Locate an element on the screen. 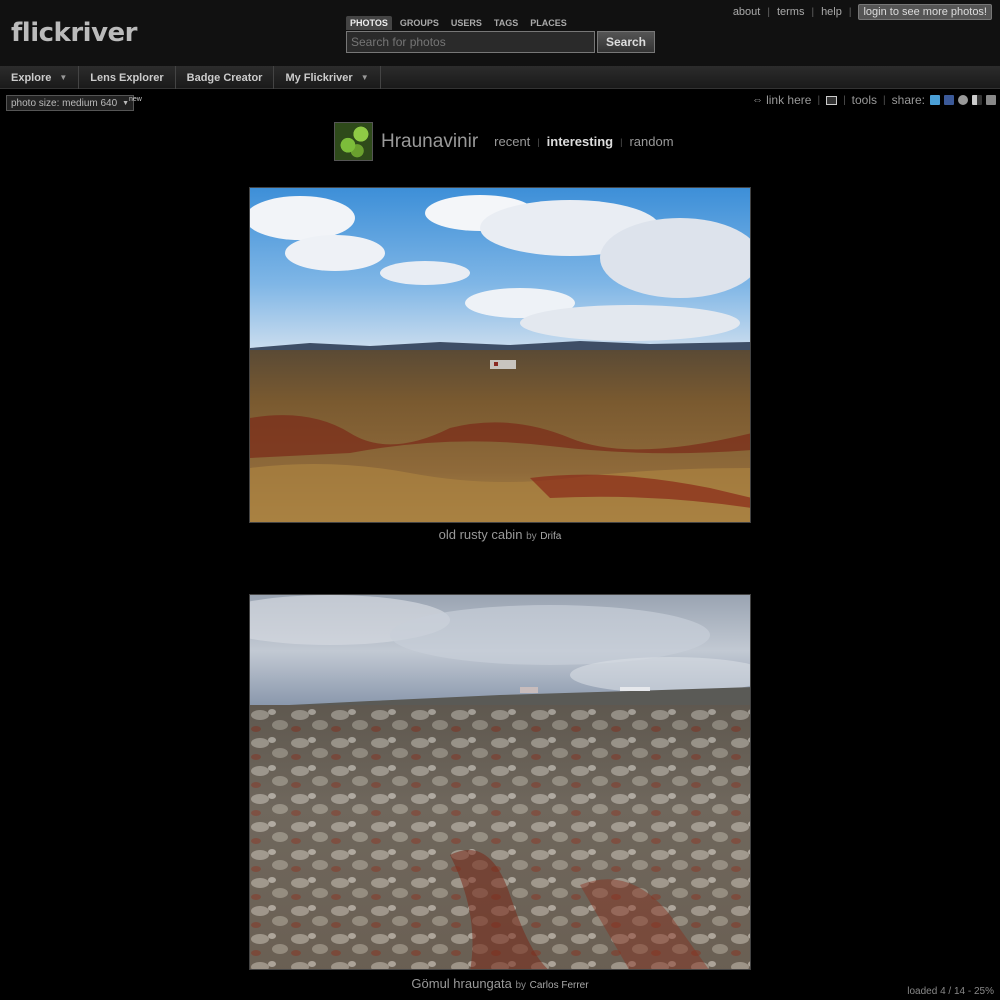 The width and height of the screenshot is (1000, 1000). search-input is located at coordinates (470, 42).